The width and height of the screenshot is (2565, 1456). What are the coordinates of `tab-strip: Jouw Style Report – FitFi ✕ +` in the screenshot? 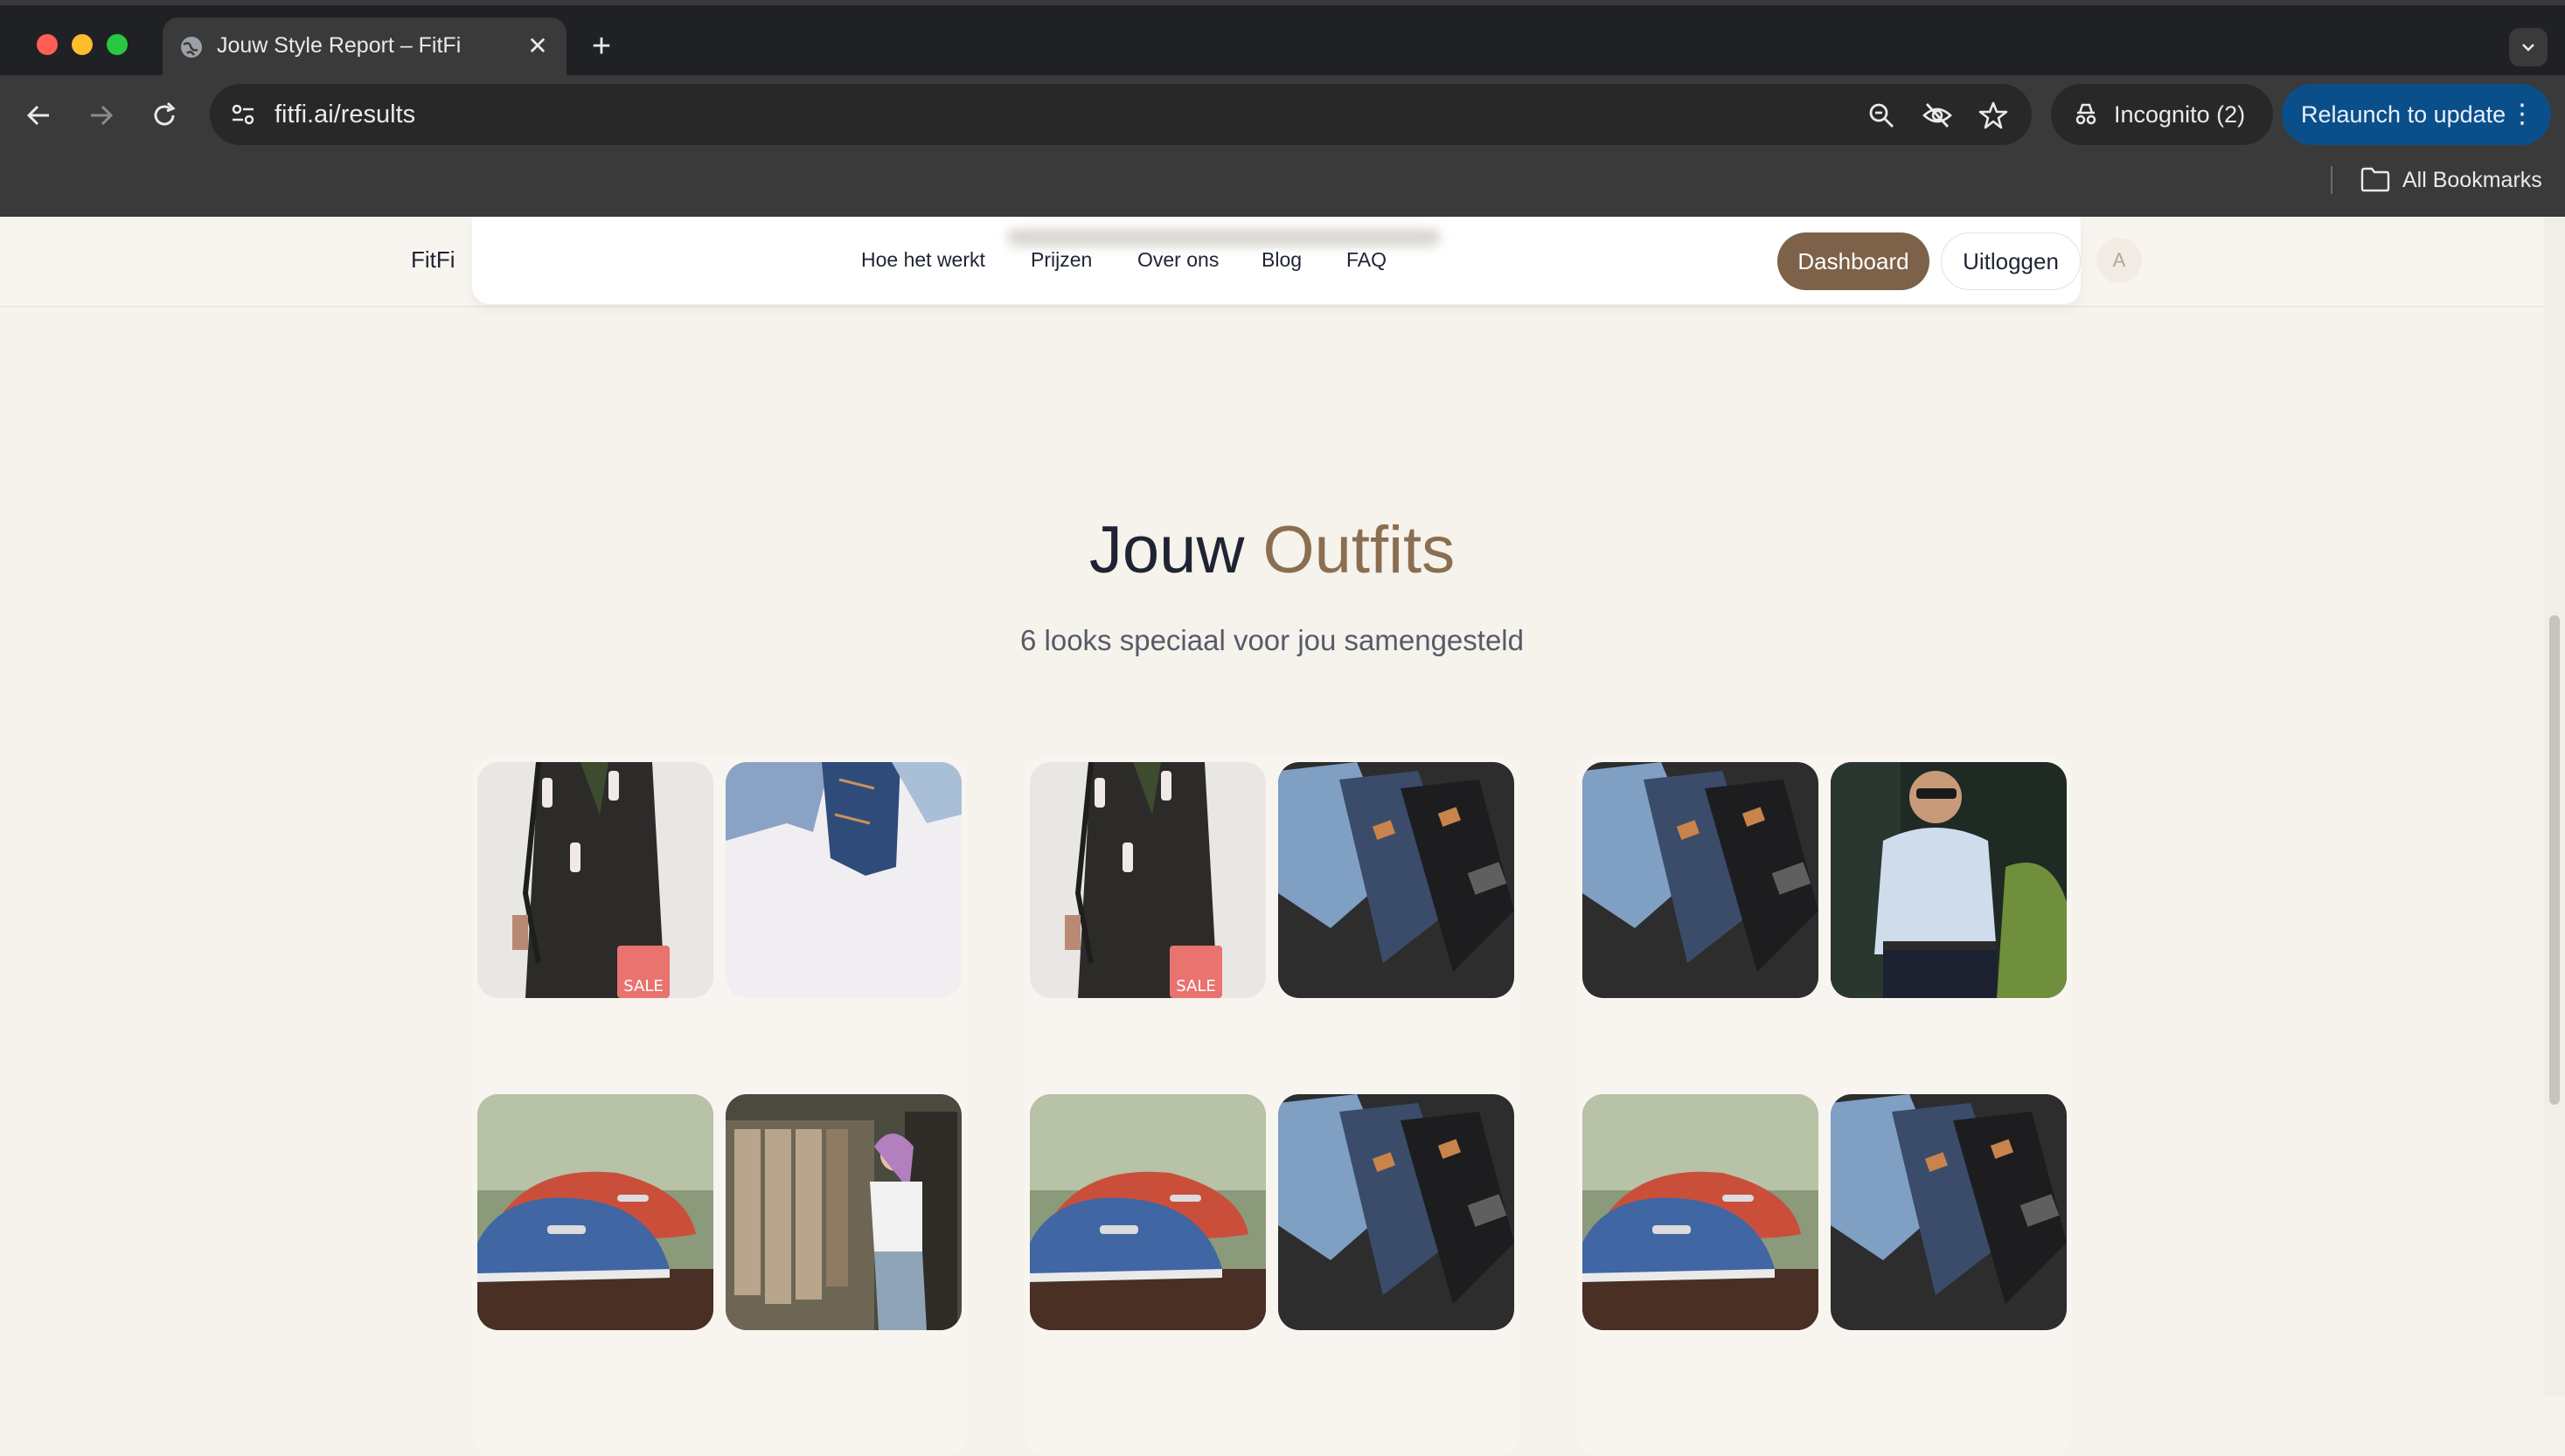 It's located at (1282, 41).